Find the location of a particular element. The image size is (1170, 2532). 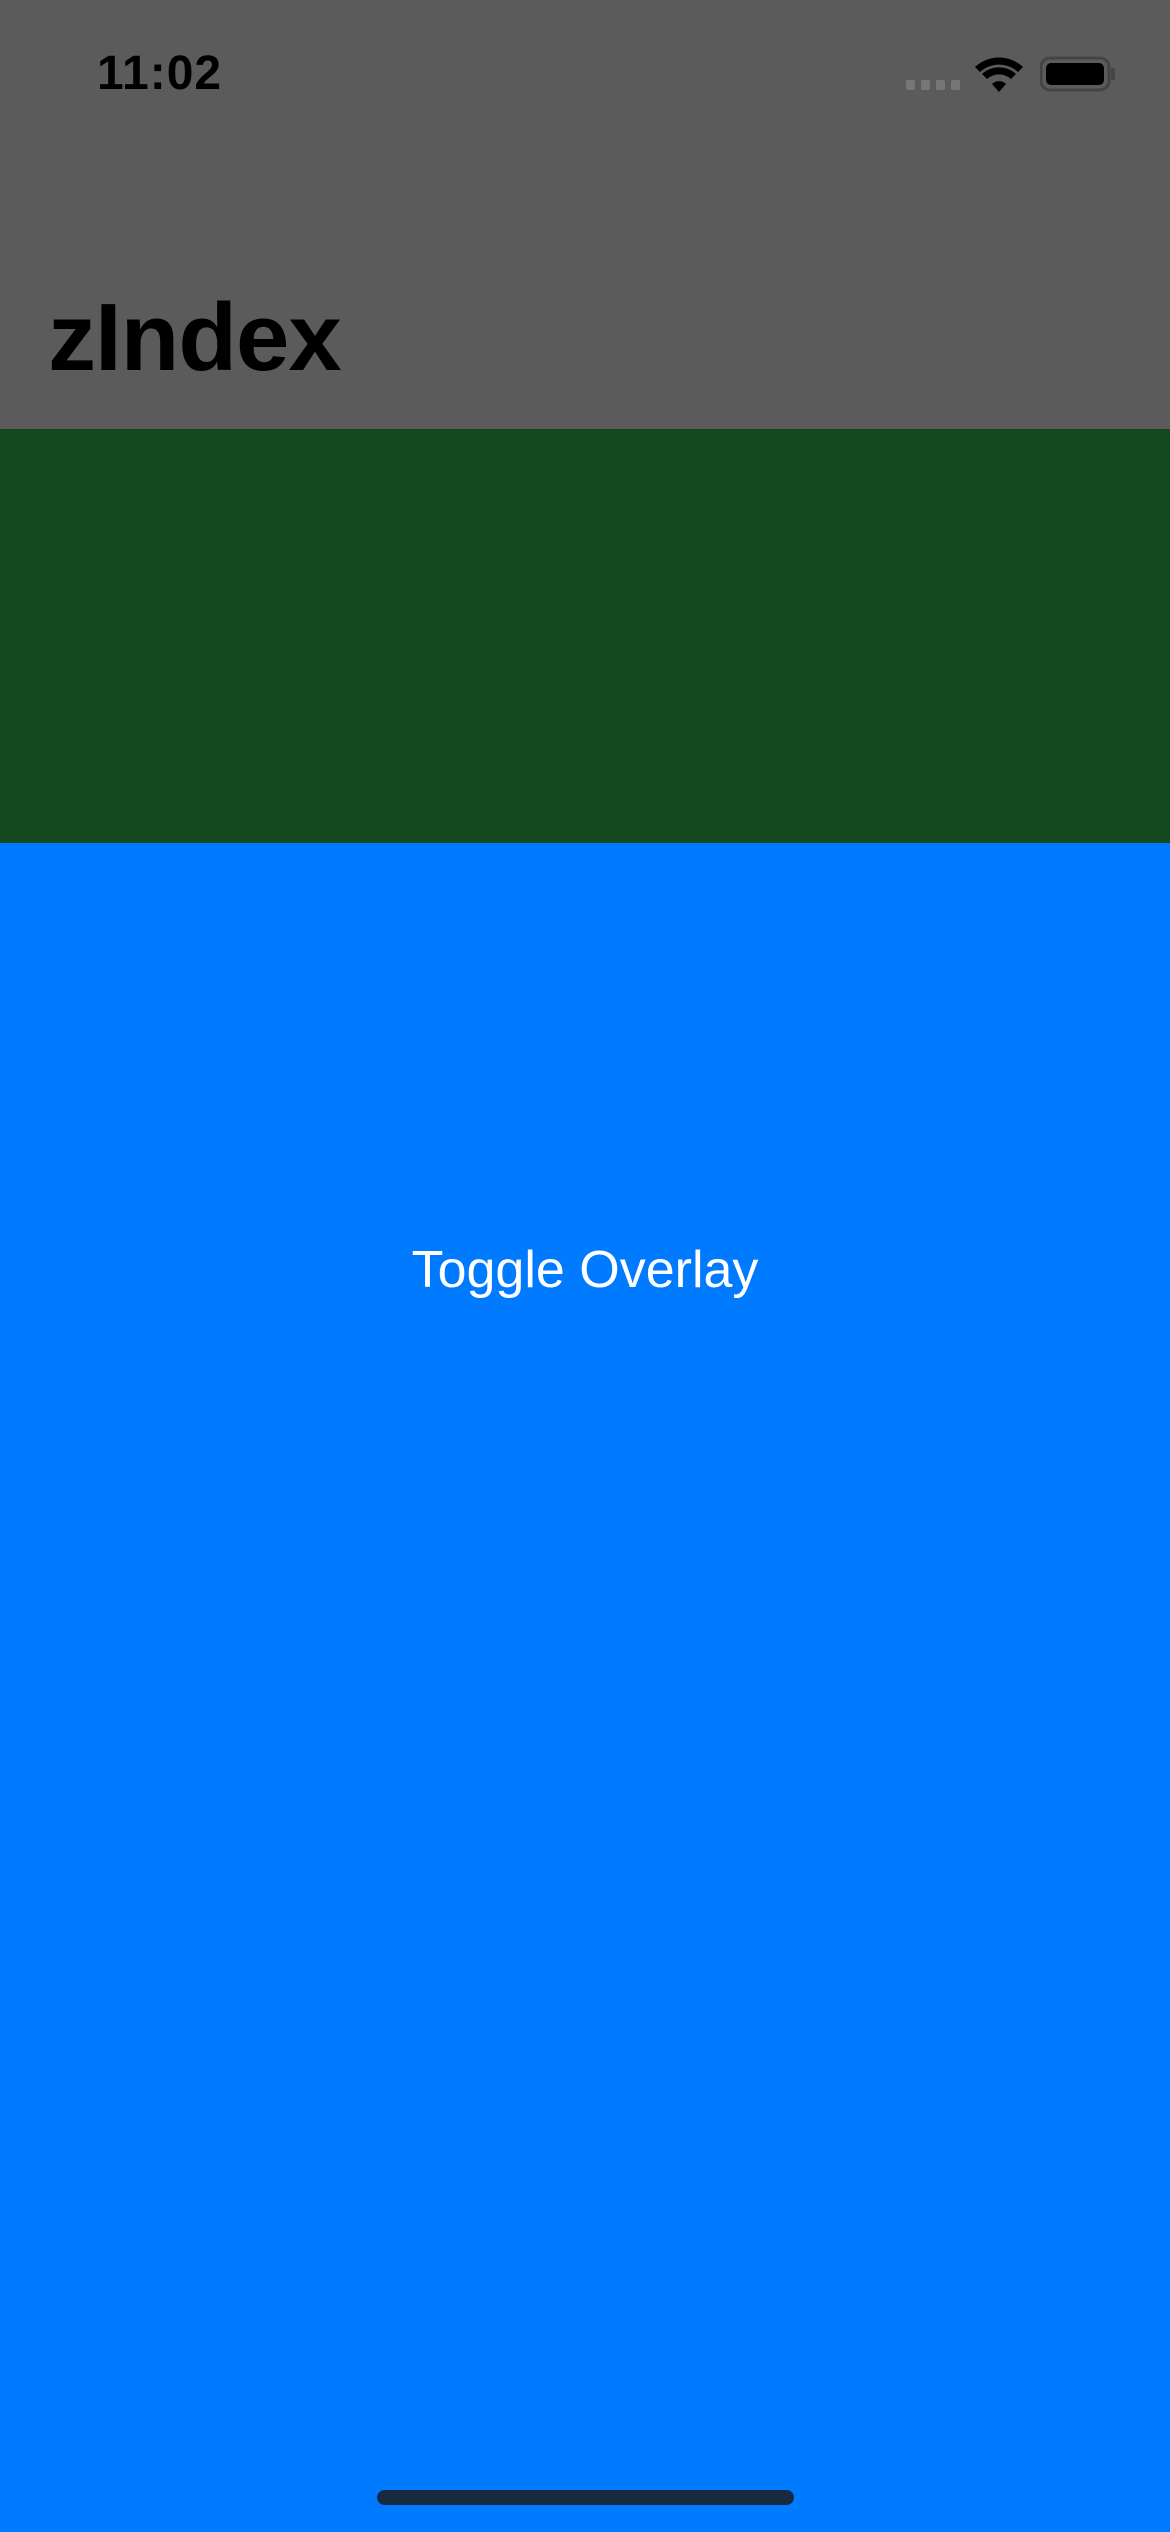

home-indicator is located at coordinates (585, 2497).